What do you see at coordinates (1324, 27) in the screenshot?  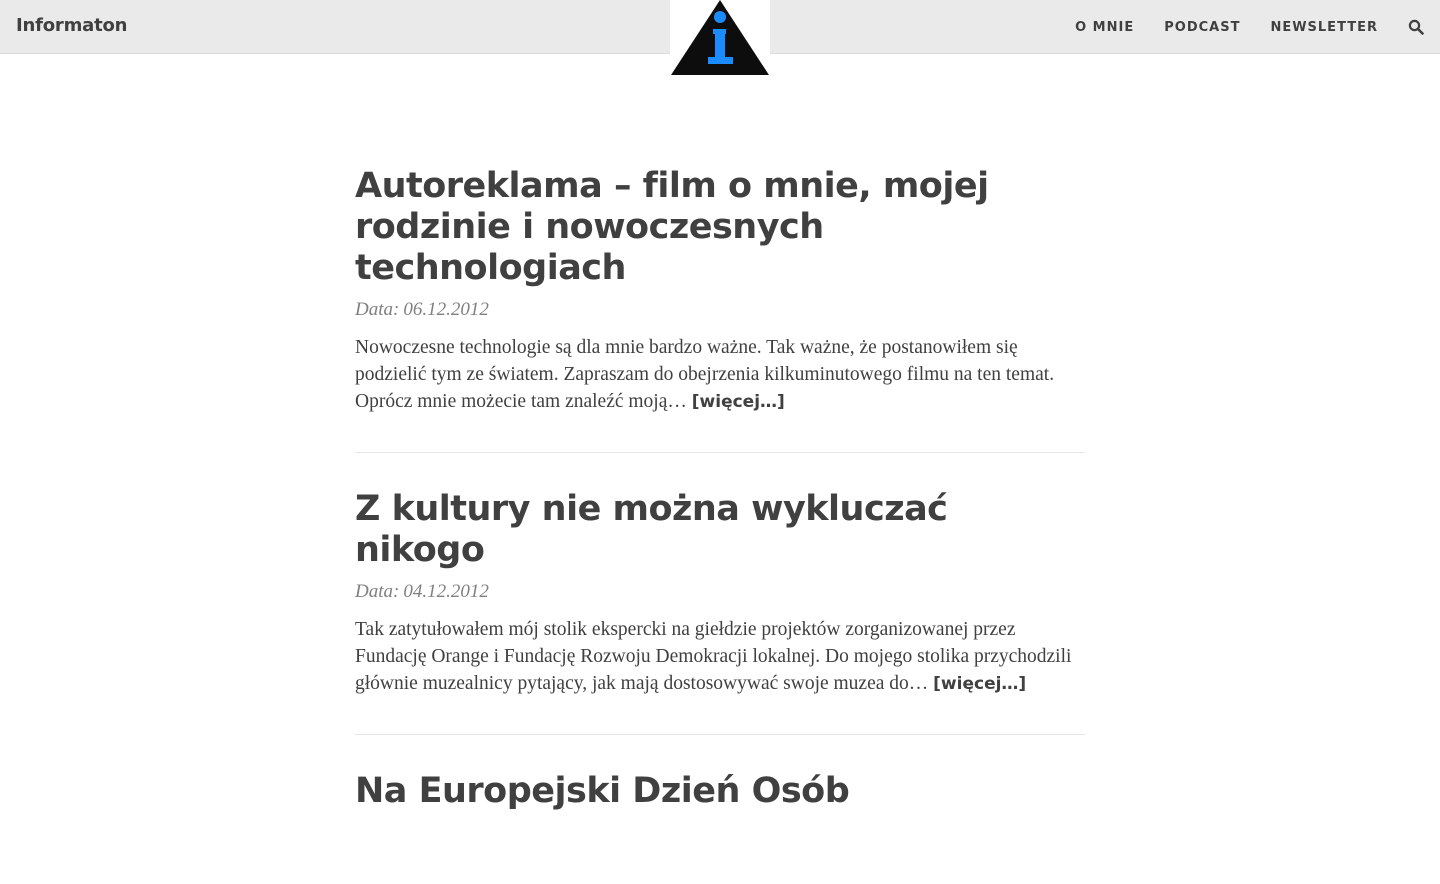 I see `nav-item-newsletter: NEWSLETTER` at bounding box center [1324, 27].